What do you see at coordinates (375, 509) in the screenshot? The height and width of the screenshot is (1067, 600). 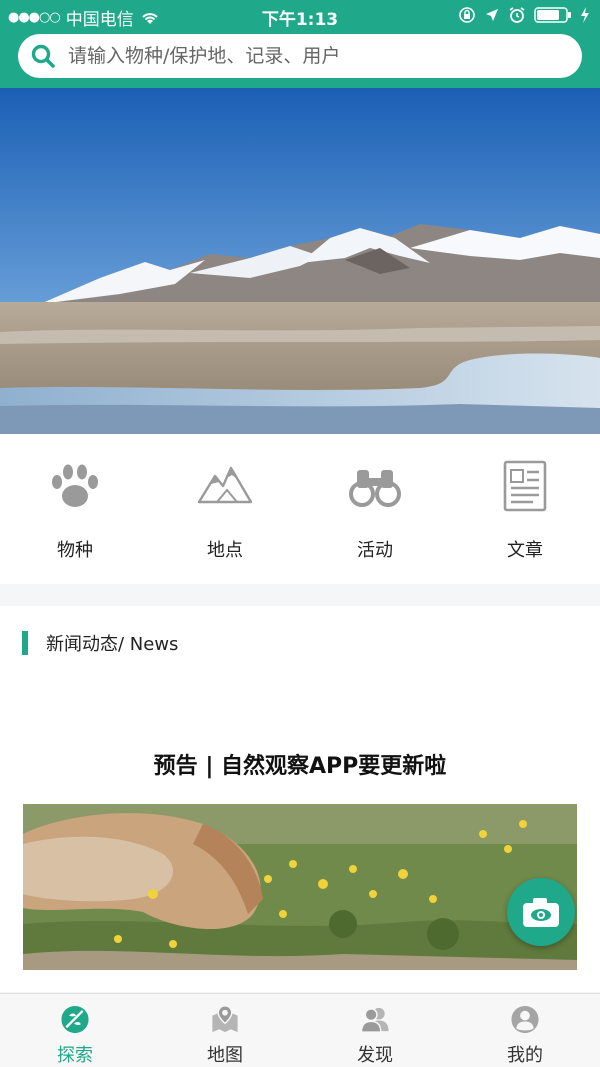 I see `category-activities: 活动` at bounding box center [375, 509].